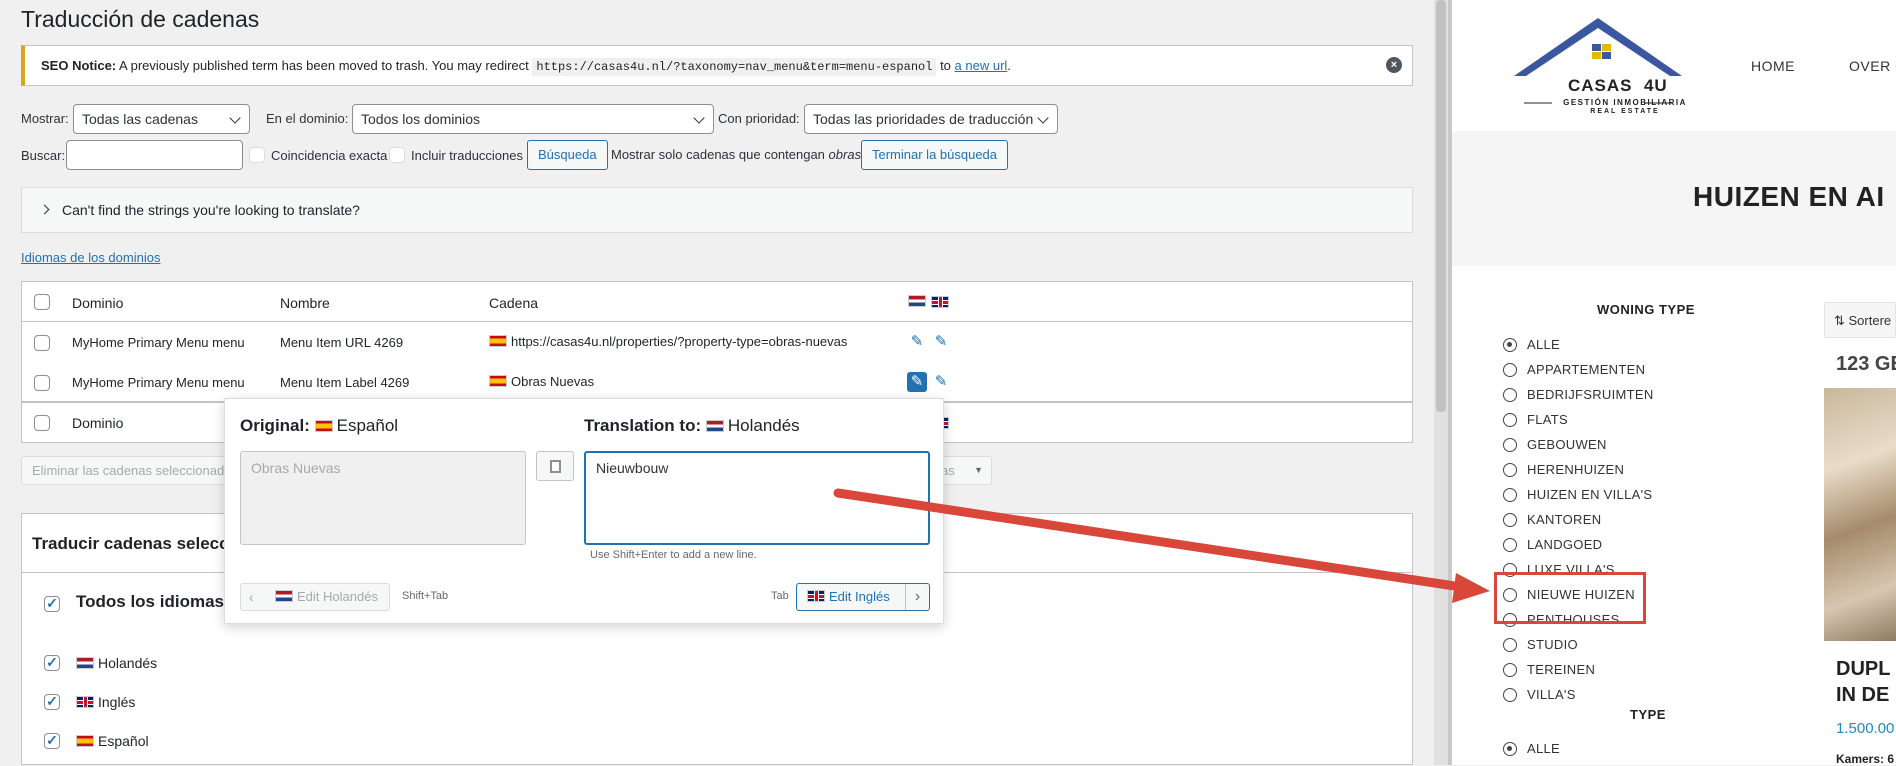  I want to click on prev-shortcut: Shift+Tab, so click(425, 596).